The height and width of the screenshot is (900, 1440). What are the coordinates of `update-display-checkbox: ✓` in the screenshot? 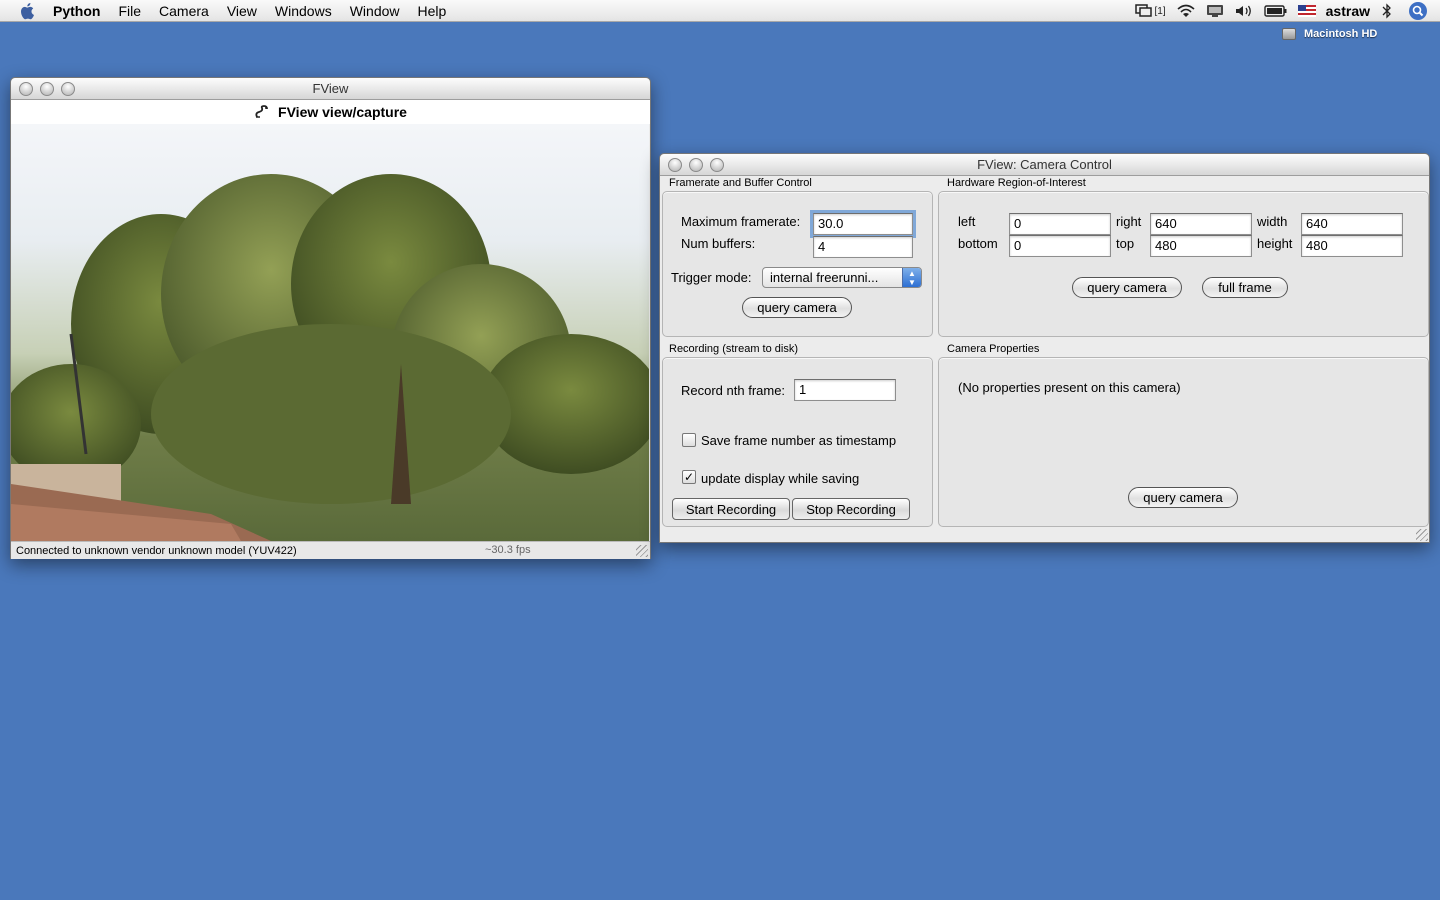 It's located at (689, 477).